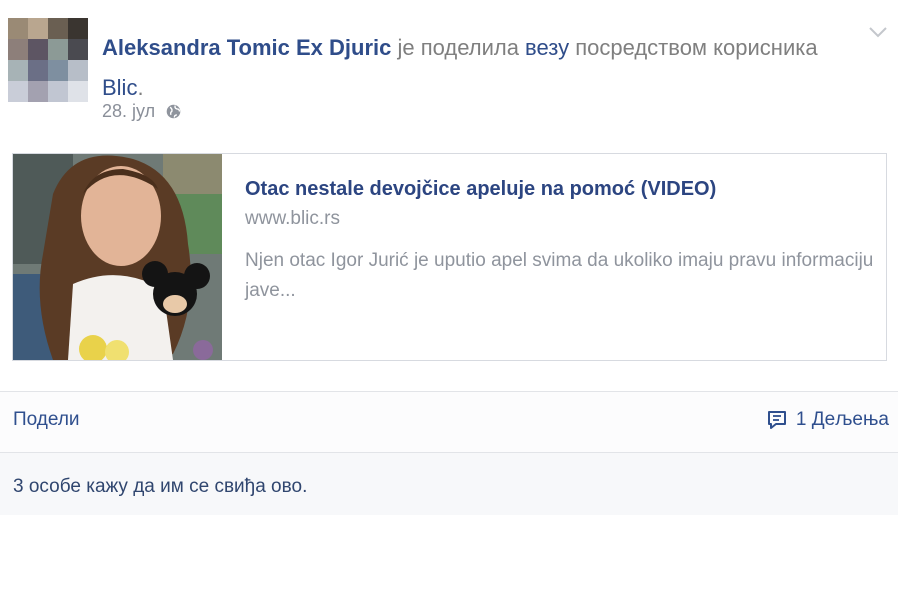 This screenshot has height=600, width=898. What do you see at coordinates (878, 32) in the screenshot?
I see `chevron-down-icon` at bounding box center [878, 32].